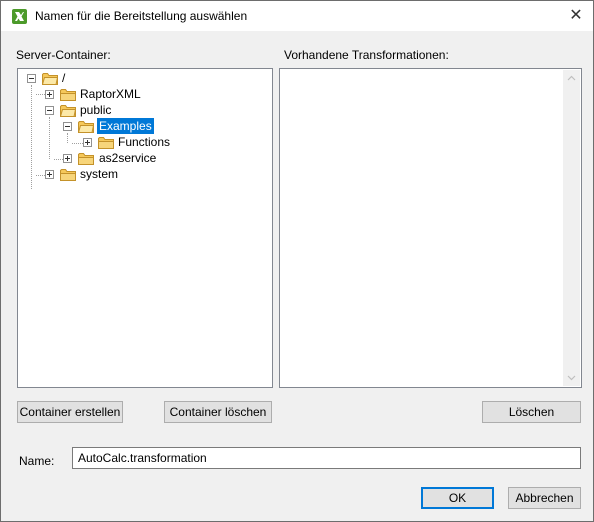 Image resolution: width=594 pixels, height=522 pixels. What do you see at coordinates (96, 110) in the screenshot?
I see `tree-item-label: public` at bounding box center [96, 110].